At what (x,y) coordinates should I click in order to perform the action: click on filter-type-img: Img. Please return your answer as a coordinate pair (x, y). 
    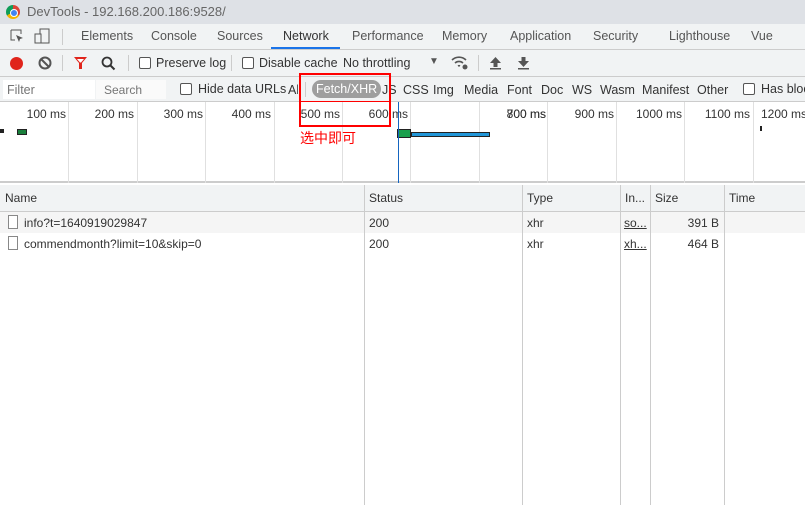
    Looking at the image, I should click on (443, 90).